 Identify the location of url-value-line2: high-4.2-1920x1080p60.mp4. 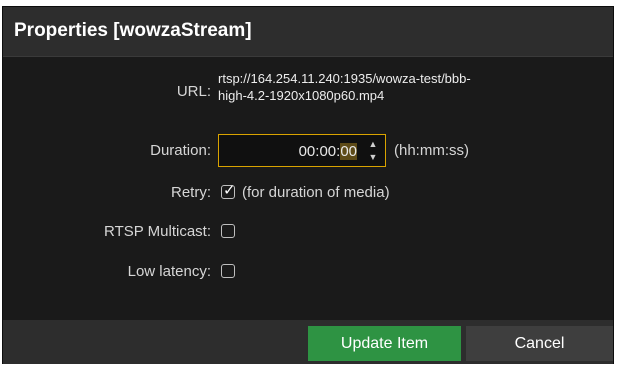
(301, 95).